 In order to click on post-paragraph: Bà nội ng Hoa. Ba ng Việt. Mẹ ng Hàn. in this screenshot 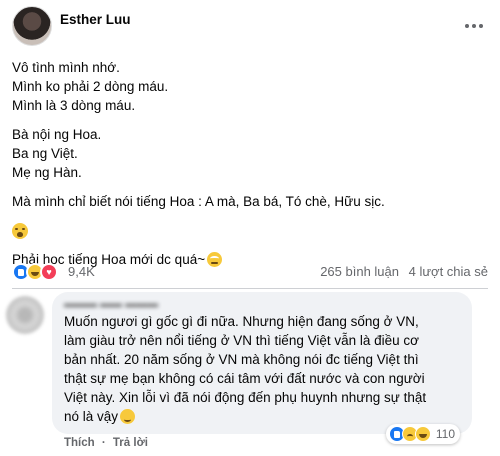, I will do `click(250, 153)`.